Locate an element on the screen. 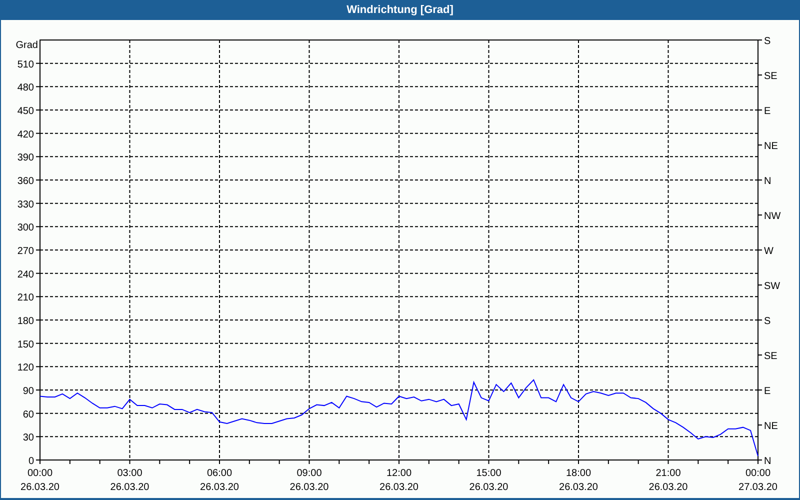 This screenshot has height=500, width=800. x-tick-label: 15:00 26.03.20 is located at coordinates (488, 480).